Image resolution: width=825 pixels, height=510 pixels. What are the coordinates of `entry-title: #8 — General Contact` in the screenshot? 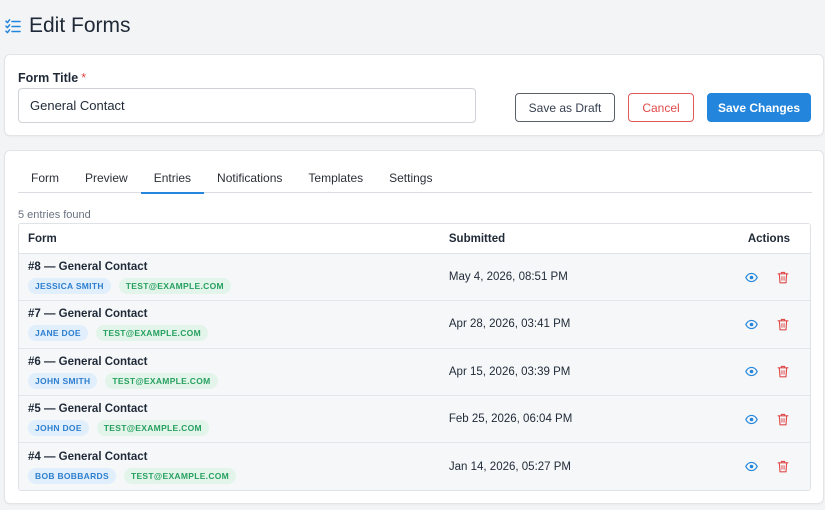 It's located at (88, 267).